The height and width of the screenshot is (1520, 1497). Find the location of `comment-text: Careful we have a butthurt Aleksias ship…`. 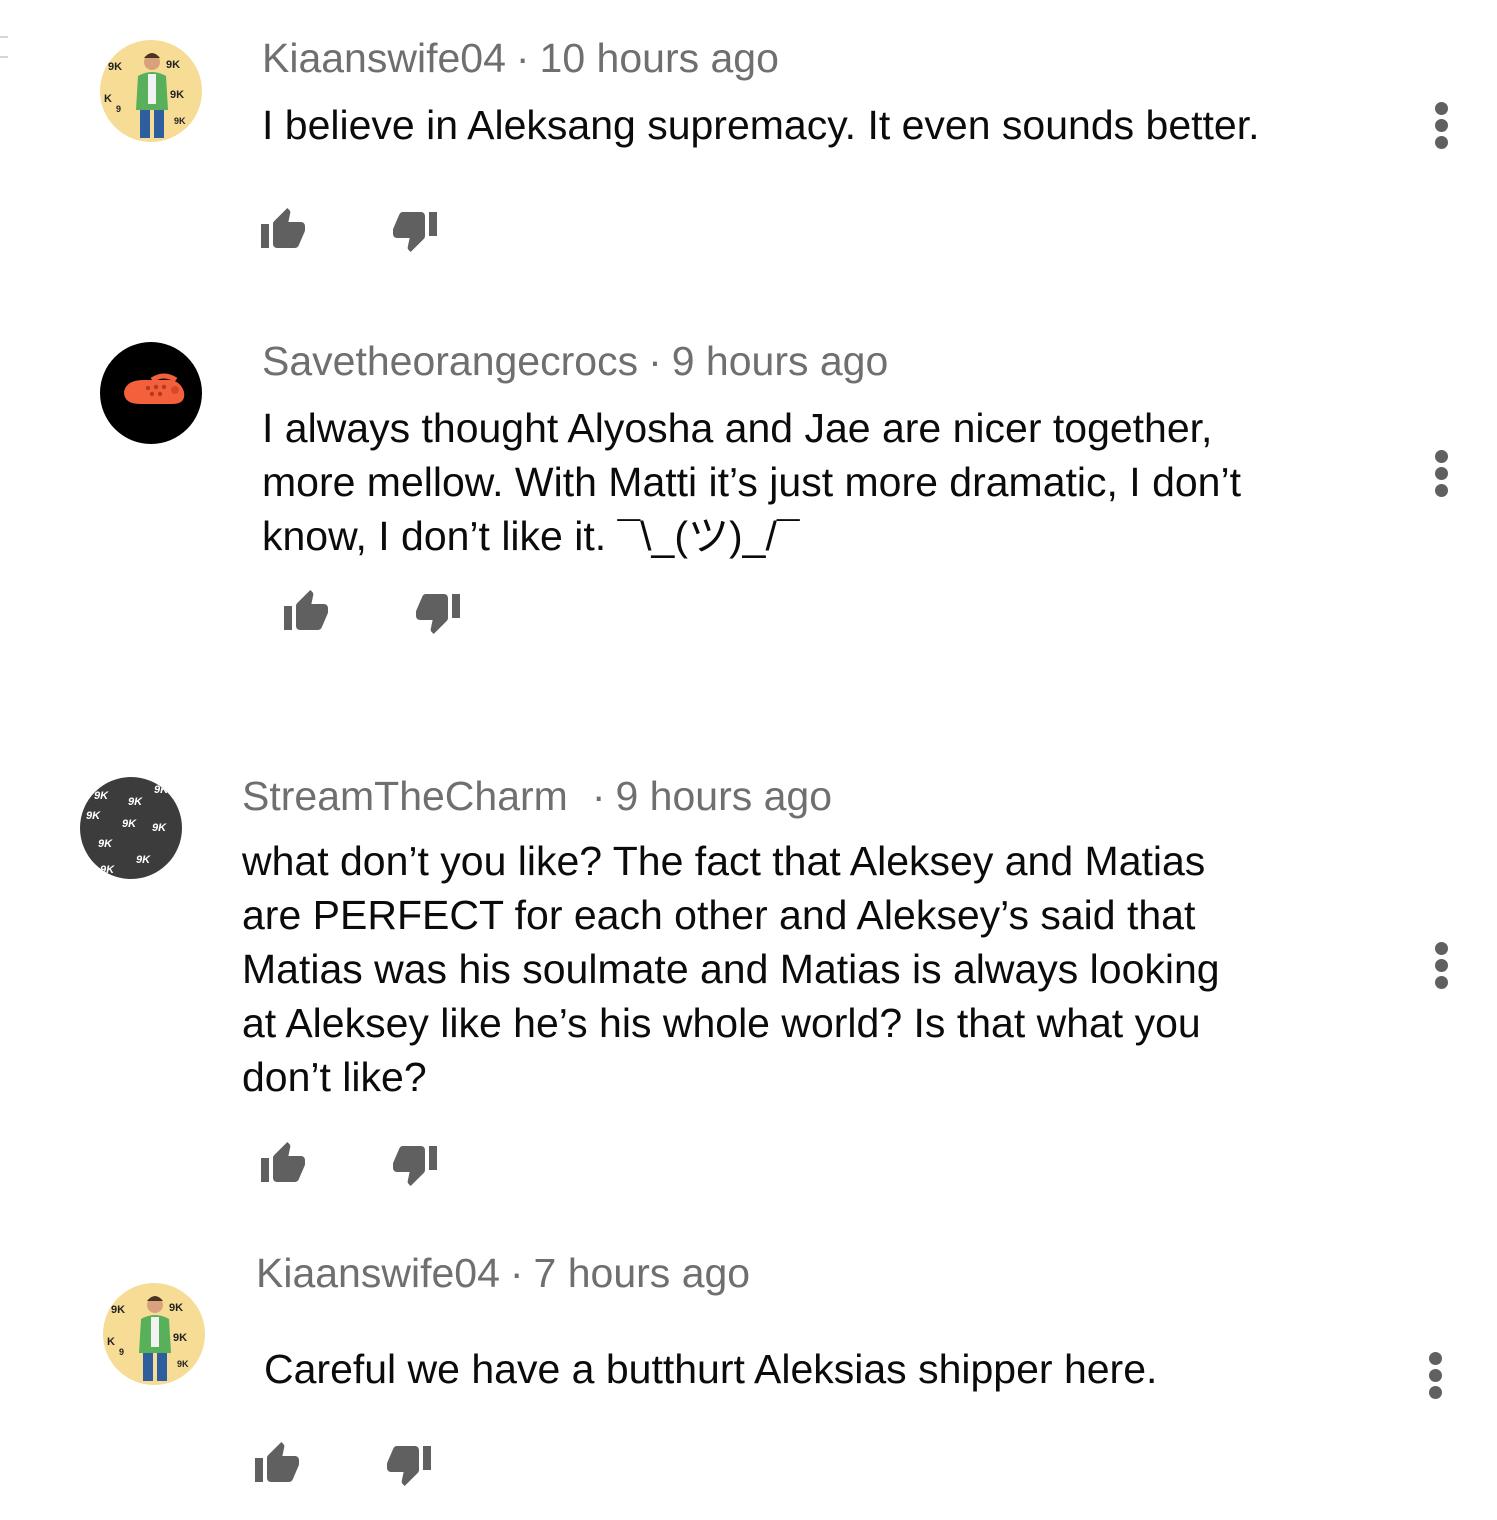

comment-text: Careful we have a butthurt Aleksias ship… is located at coordinates (711, 1369).